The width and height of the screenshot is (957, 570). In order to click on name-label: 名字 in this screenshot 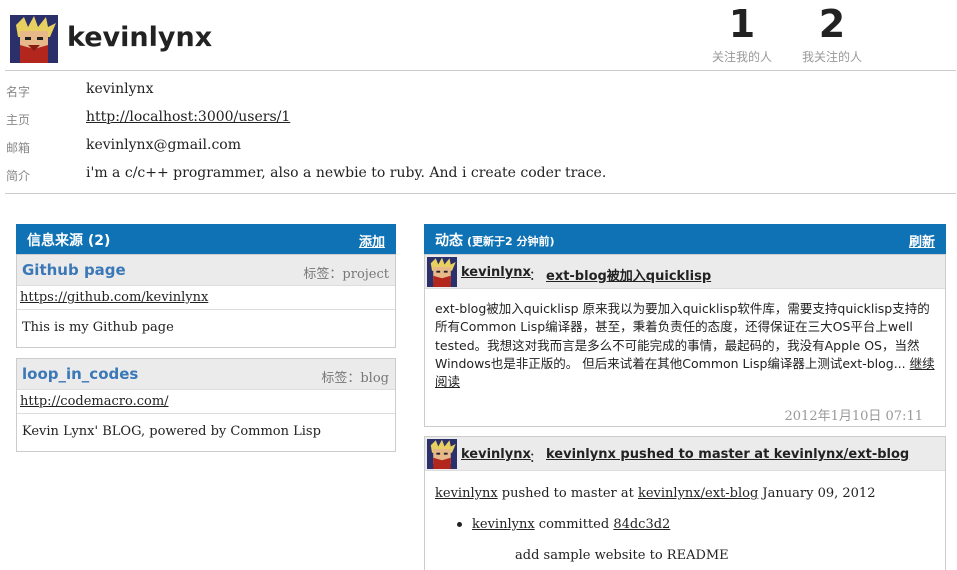, I will do `click(18, 92)`.